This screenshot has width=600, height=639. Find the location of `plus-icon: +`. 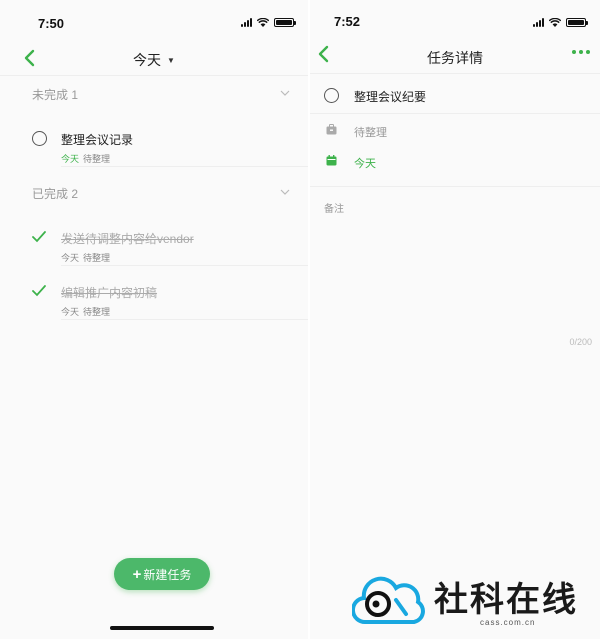

plus-icon: + is located at coordinates (137, 574).